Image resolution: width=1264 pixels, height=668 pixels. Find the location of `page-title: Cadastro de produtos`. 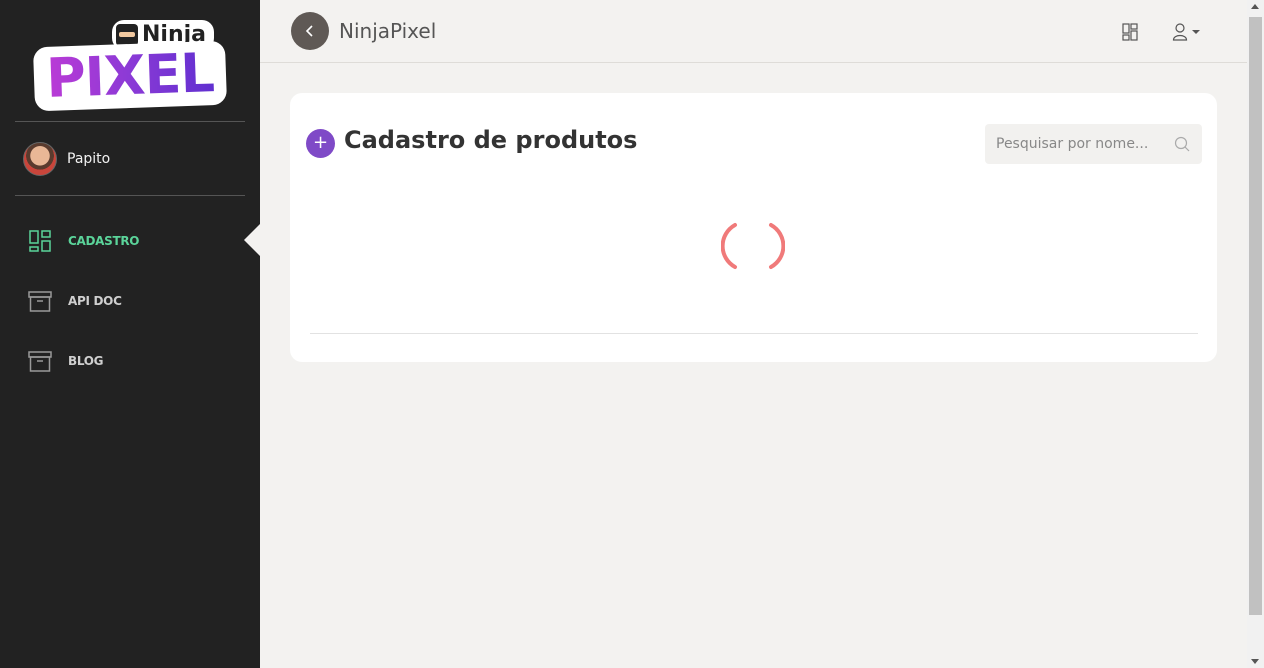

page-title: Cadastro de produtos is located at coordinates (491, 140).